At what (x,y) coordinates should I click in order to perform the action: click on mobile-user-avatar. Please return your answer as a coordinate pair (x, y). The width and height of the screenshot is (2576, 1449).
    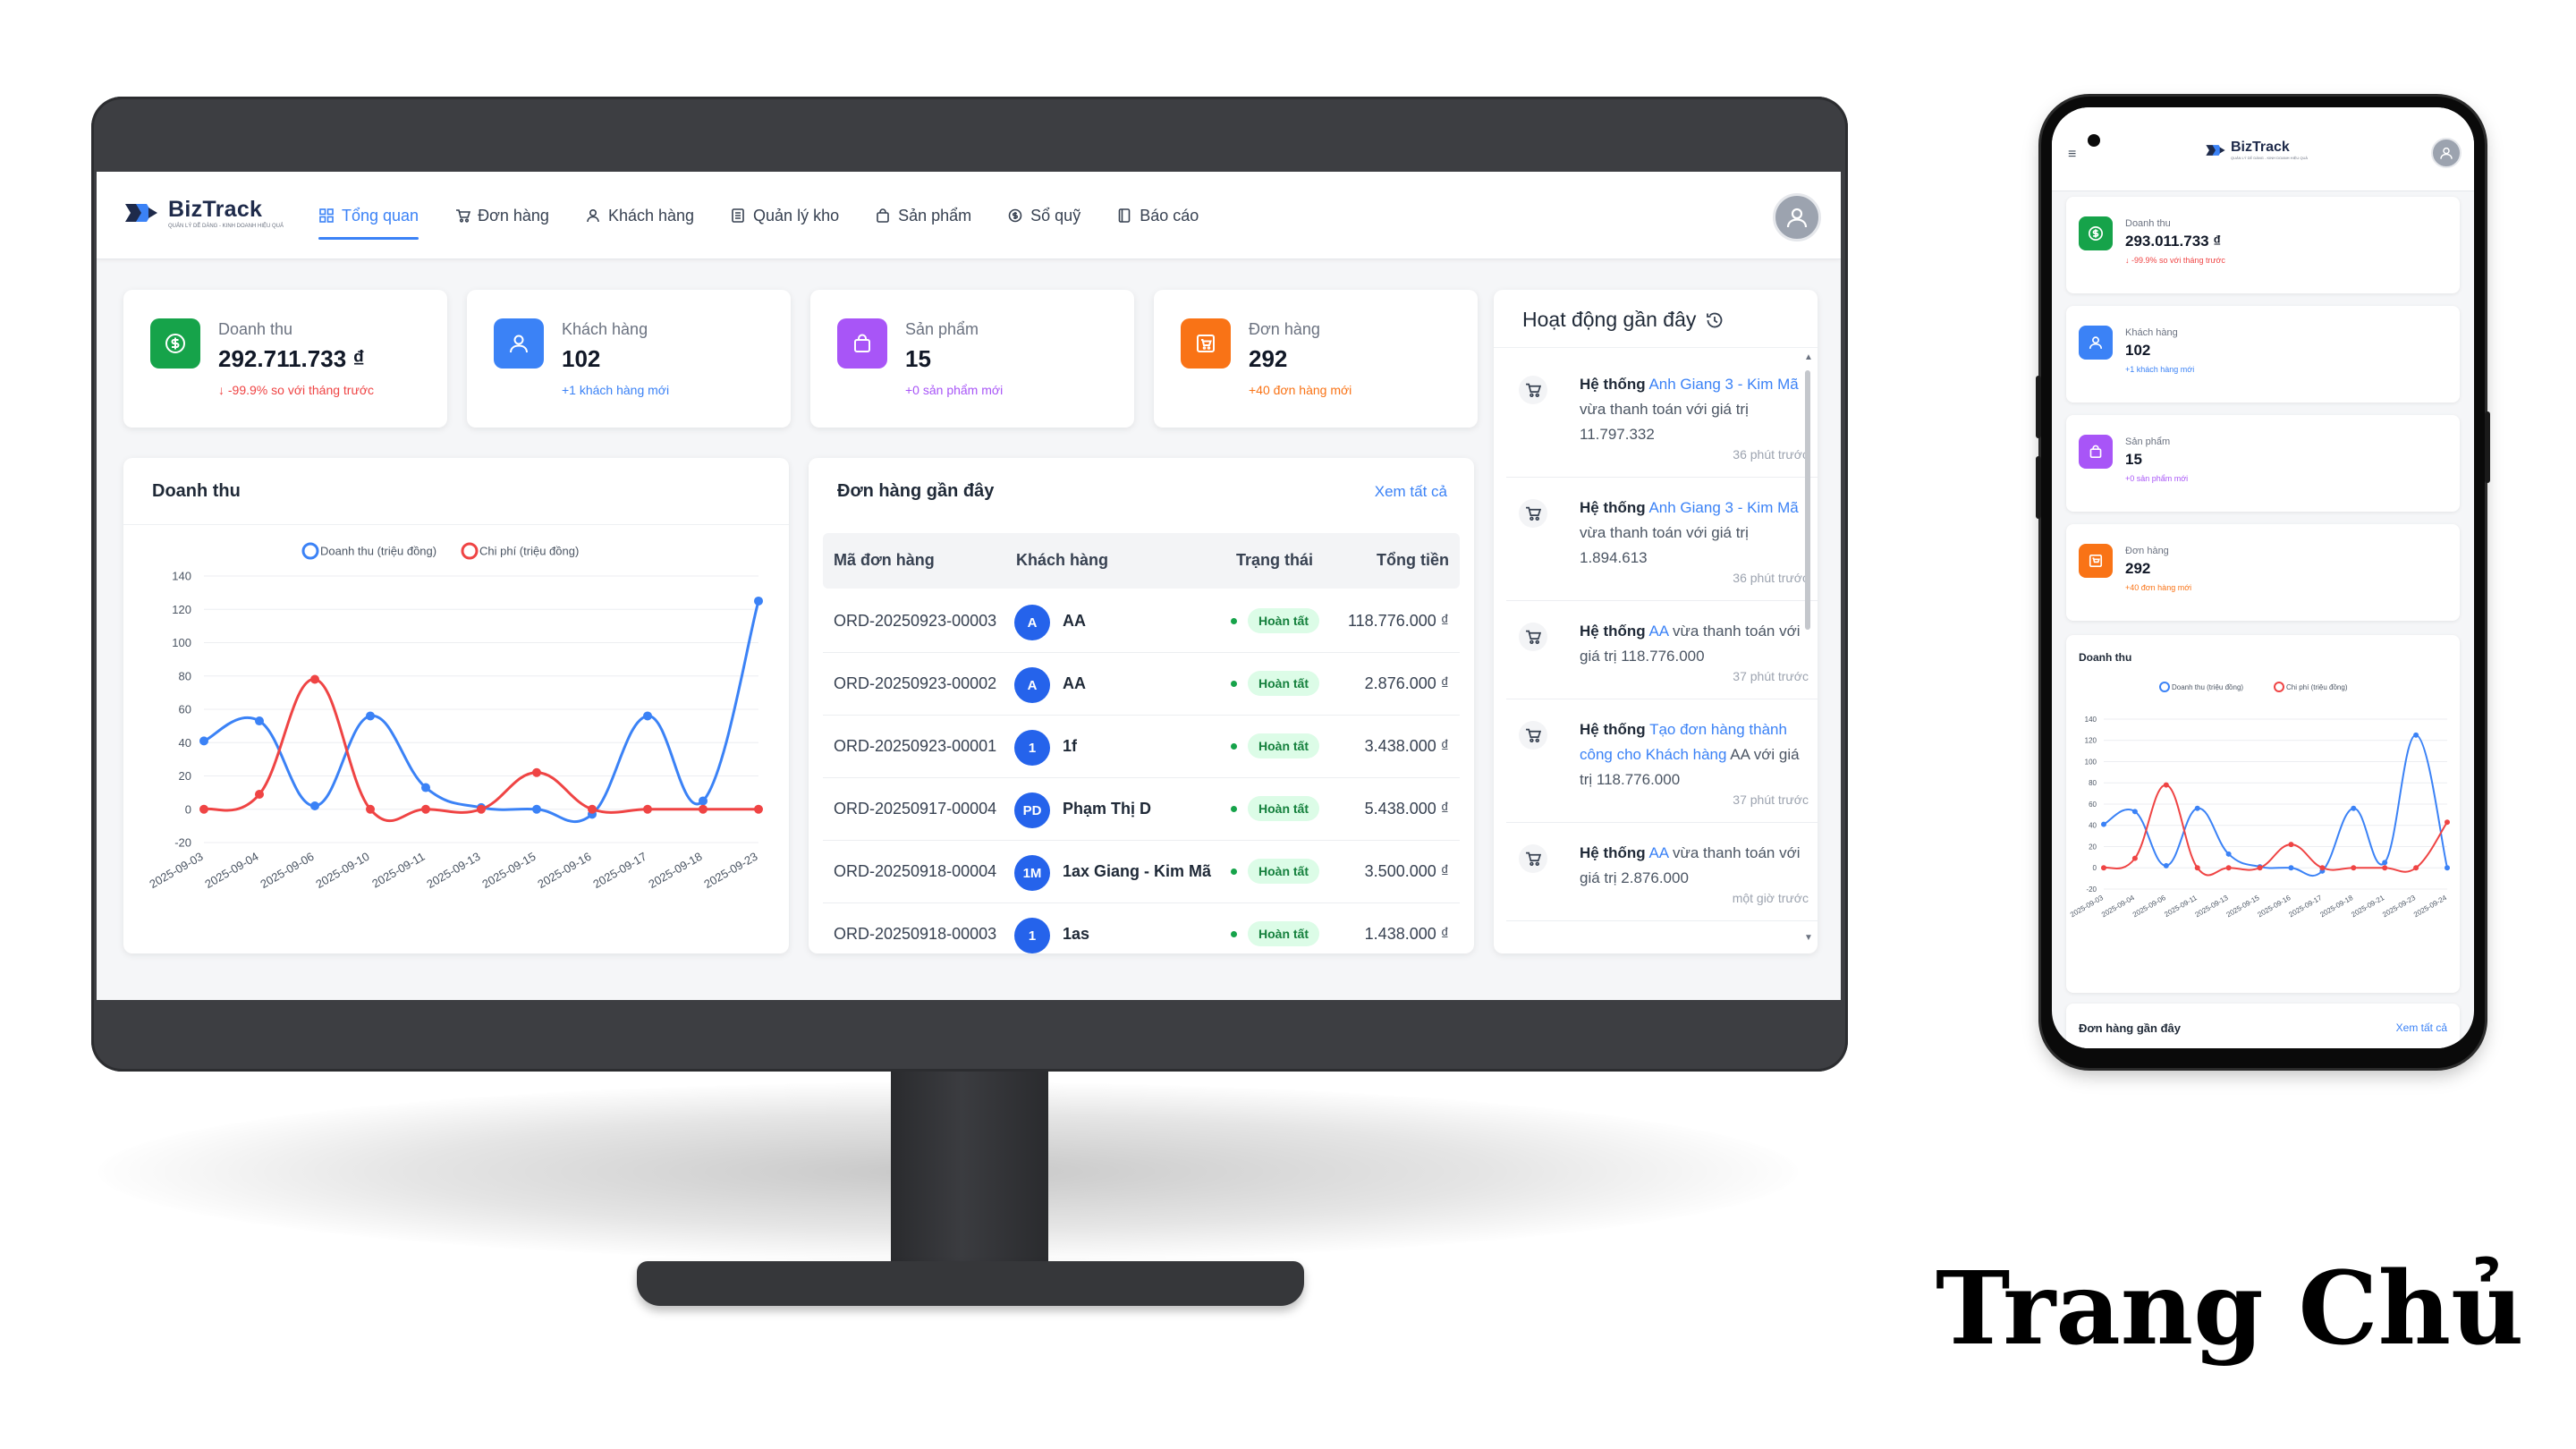
    Looking at the image, I should click on (2446, 153).